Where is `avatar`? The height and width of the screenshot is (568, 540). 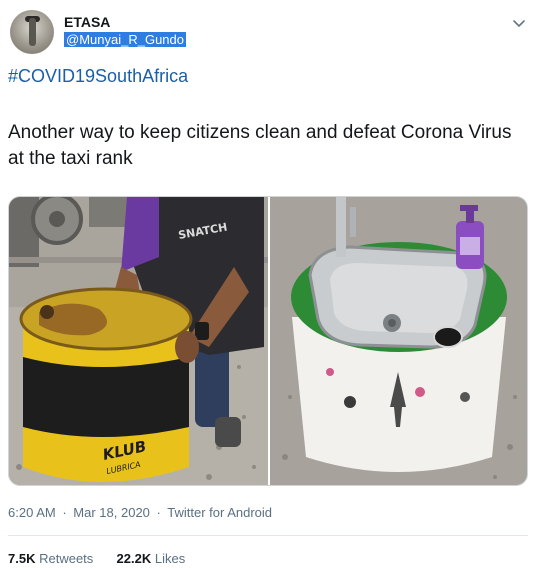 avatar is located at coordinates (32, 32).